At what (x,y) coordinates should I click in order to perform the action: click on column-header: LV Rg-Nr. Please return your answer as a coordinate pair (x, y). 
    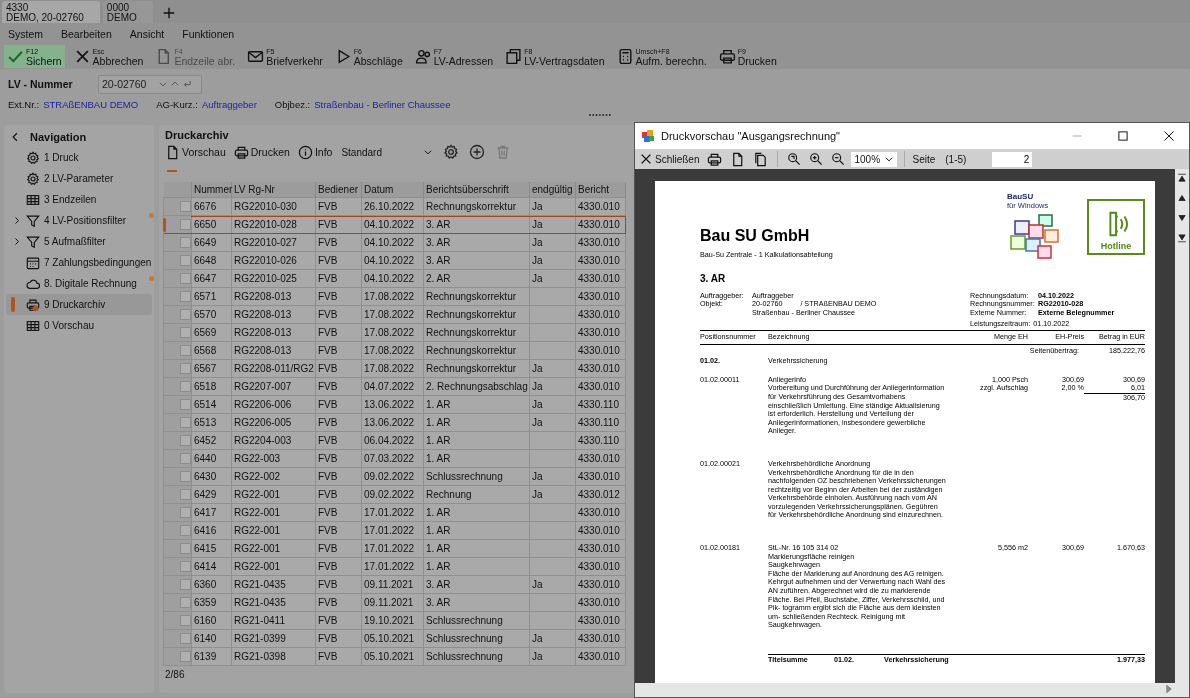
    Looking at the image, I should click on (273, 190).